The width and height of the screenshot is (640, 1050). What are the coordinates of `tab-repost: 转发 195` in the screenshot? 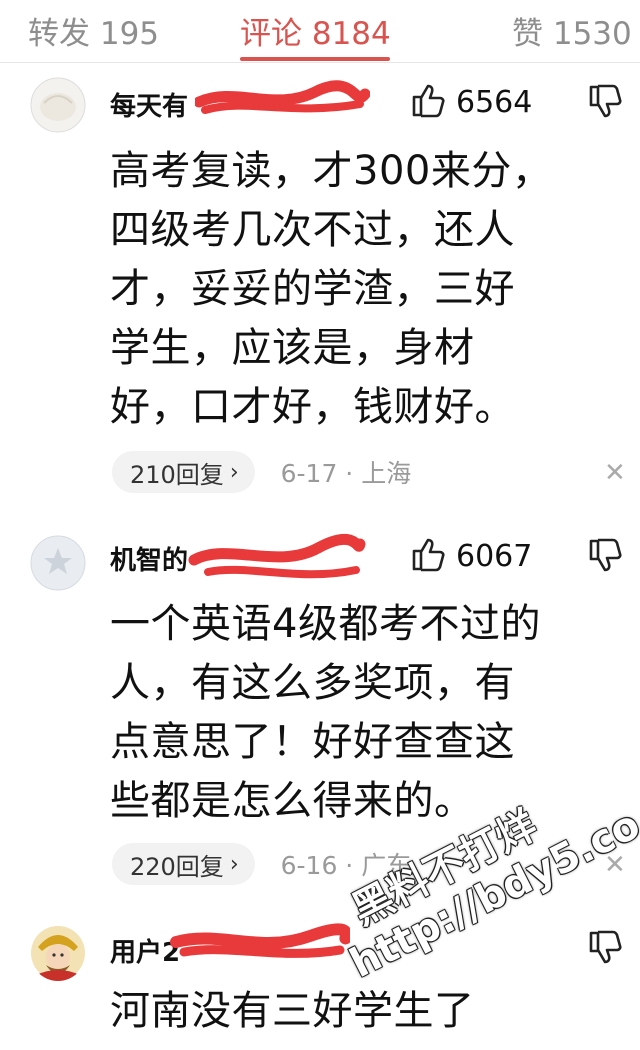 It's located at (93, 30).